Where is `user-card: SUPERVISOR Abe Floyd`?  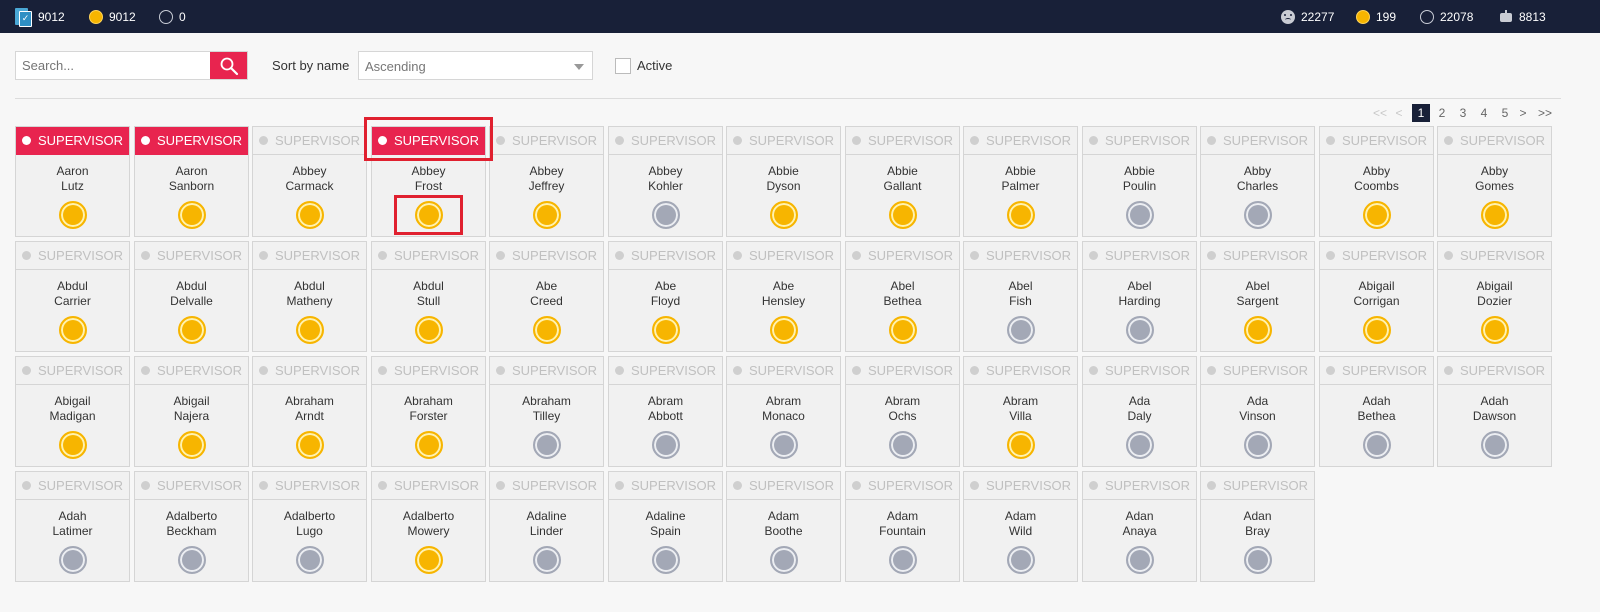
user-card: SUPERVISOR Abe Floyd is located at coordinates (665, 296).